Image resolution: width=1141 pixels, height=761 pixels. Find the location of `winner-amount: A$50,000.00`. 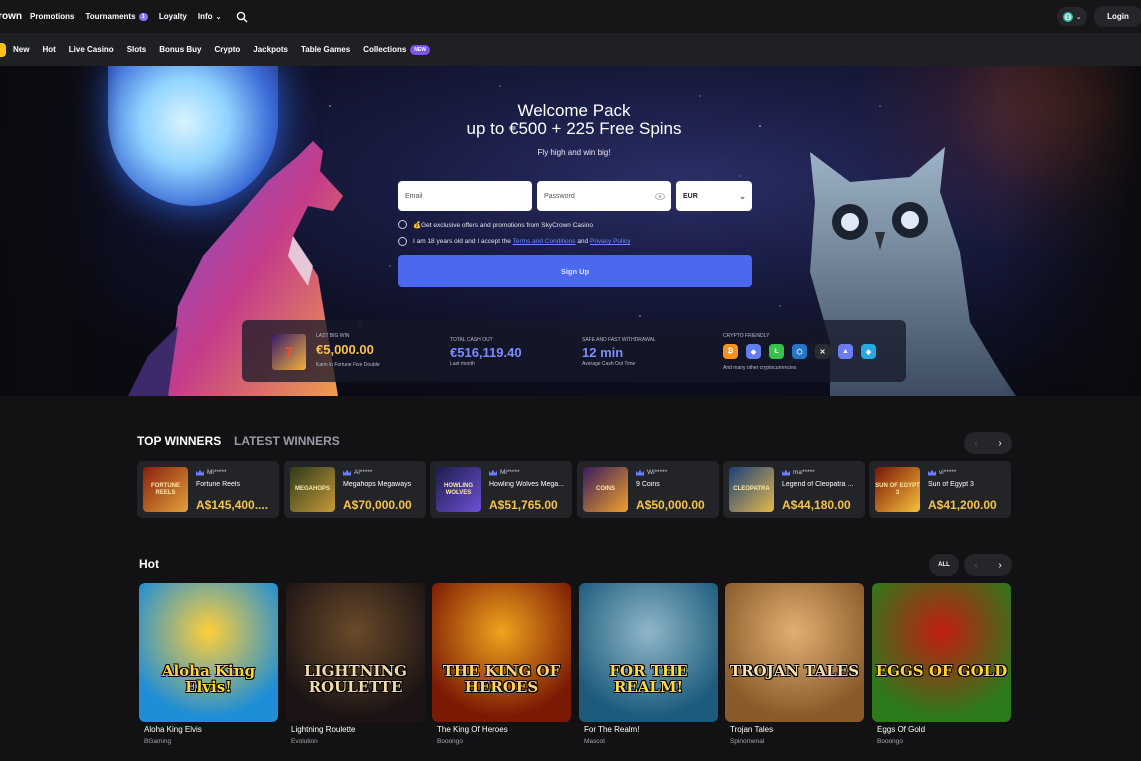

winner-amount: A$50,000.00 is located at coordinates (670, 505).